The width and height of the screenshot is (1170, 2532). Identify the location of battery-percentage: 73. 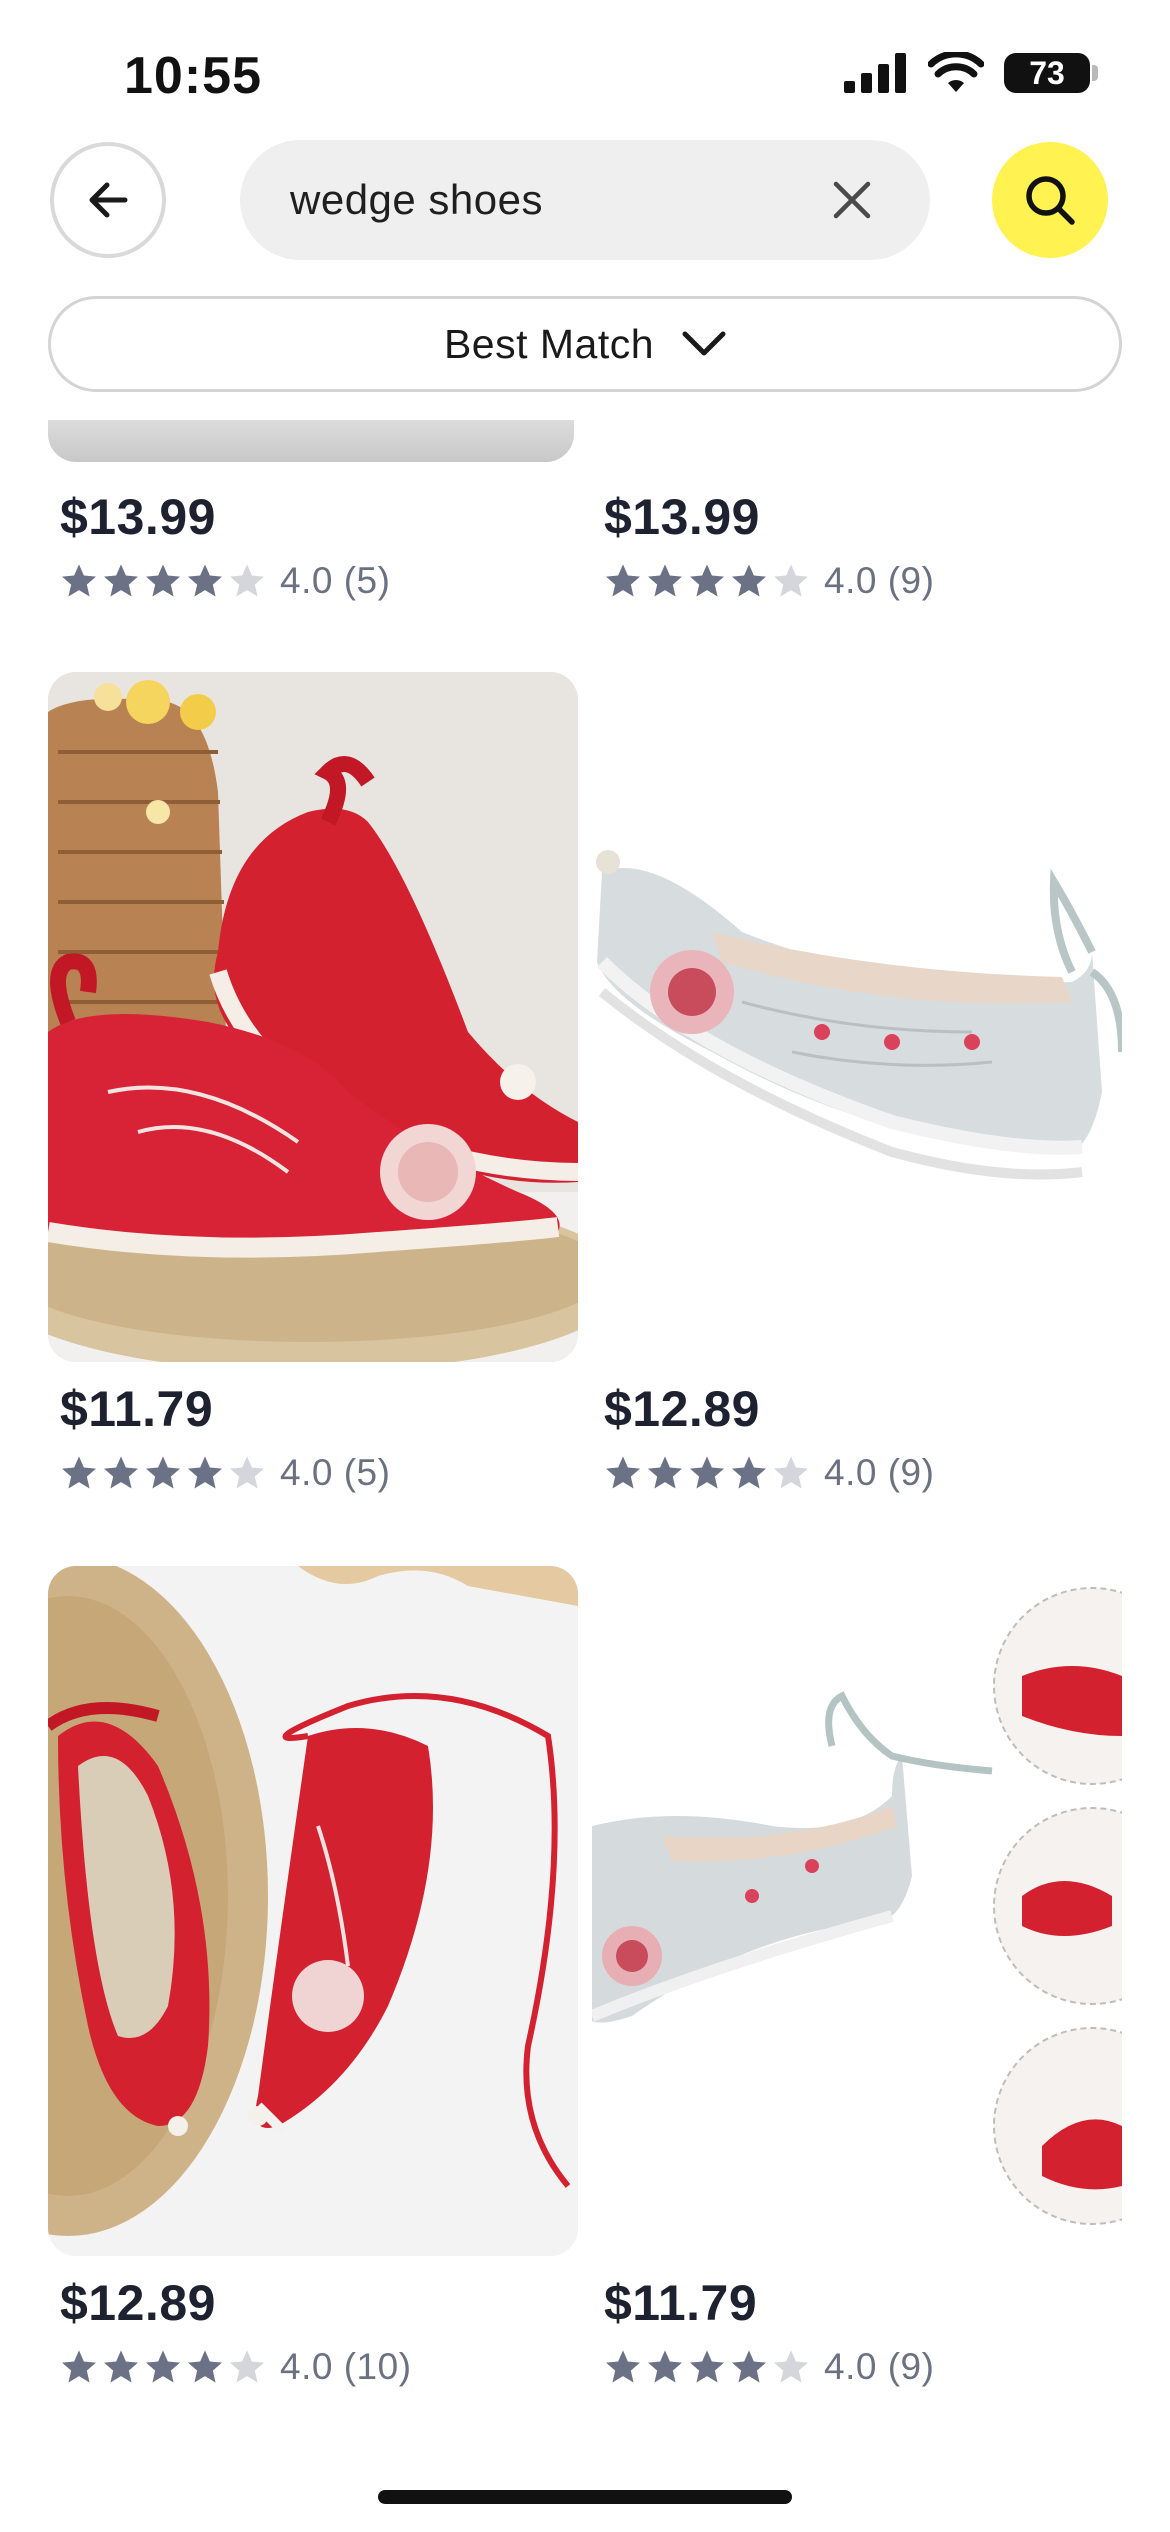
(1047, 72).